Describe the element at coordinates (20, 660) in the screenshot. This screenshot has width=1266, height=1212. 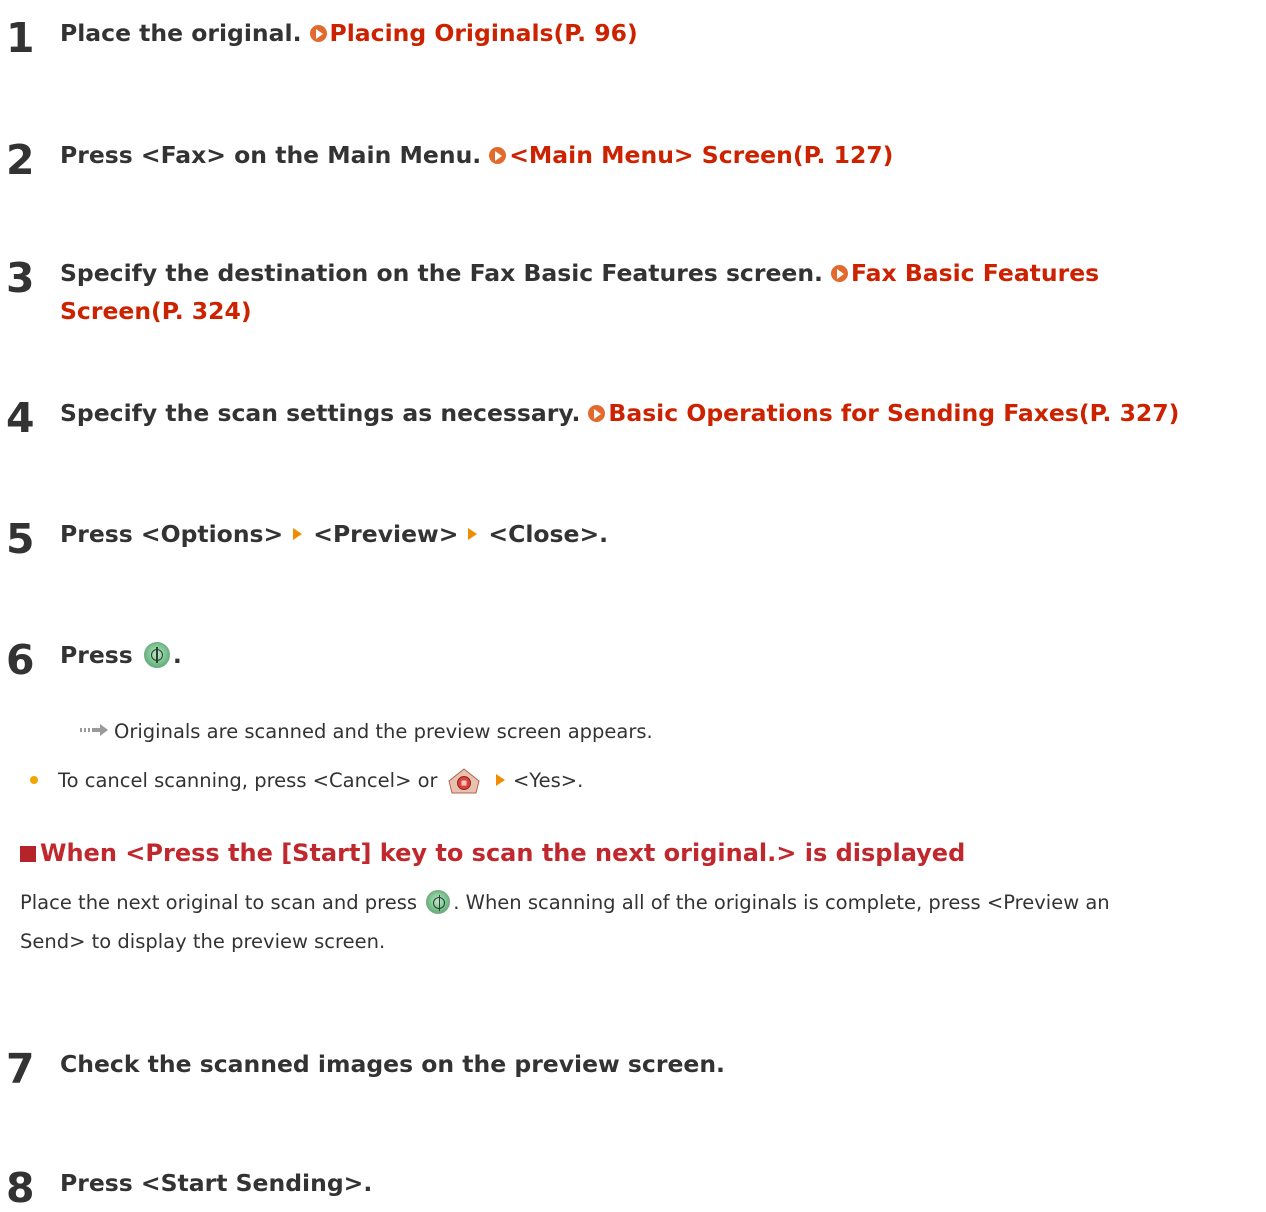
I see `step-number: 6` at that location.